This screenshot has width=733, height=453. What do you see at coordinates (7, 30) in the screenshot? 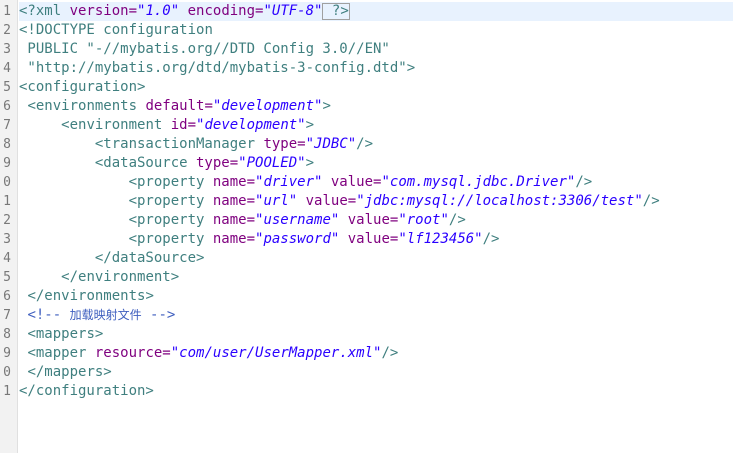
I see `line-number: 2` at bounding box center [7, 30].